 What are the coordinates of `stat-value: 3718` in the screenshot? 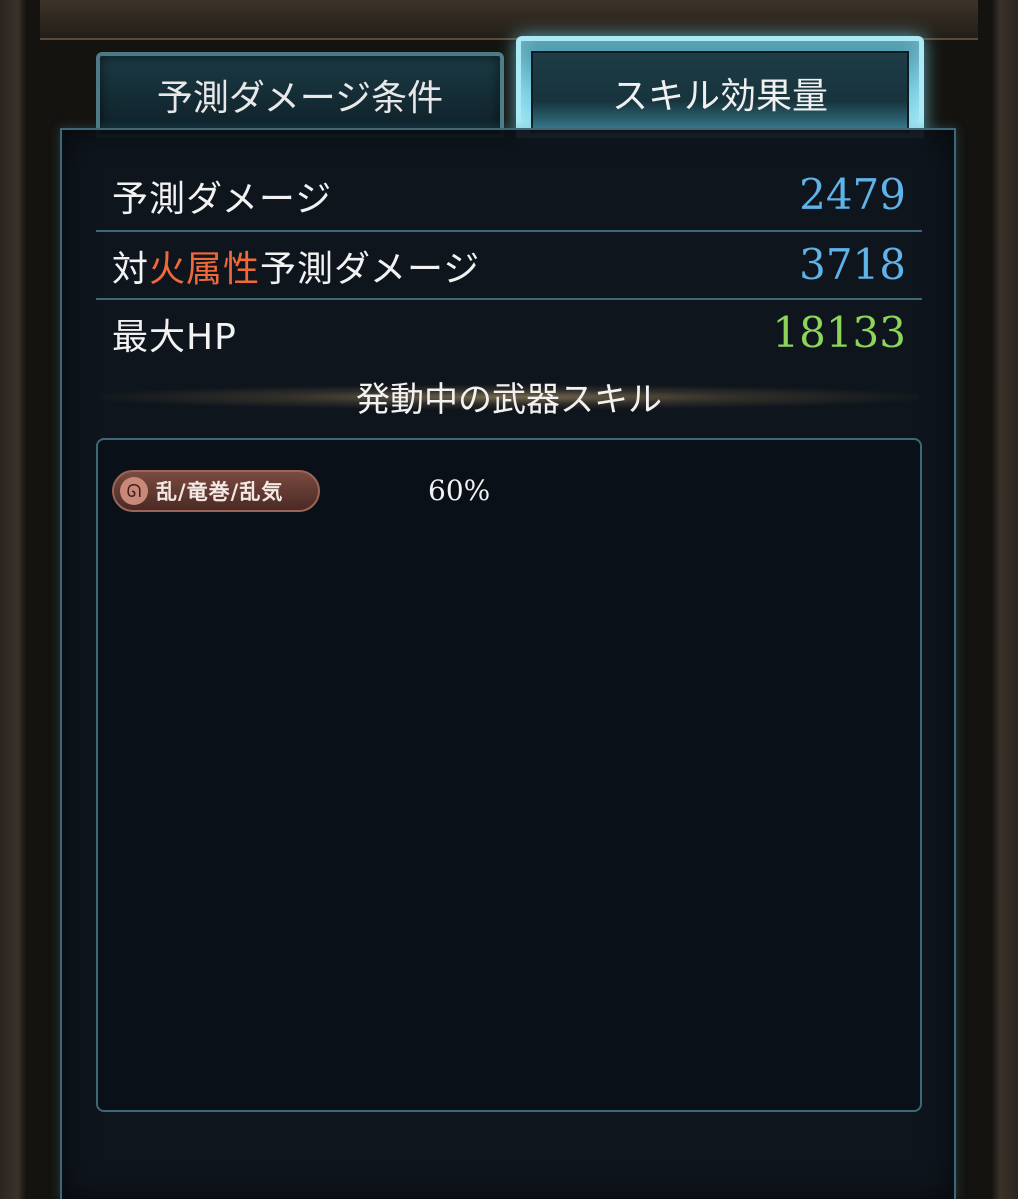 It's located at (852, 264).